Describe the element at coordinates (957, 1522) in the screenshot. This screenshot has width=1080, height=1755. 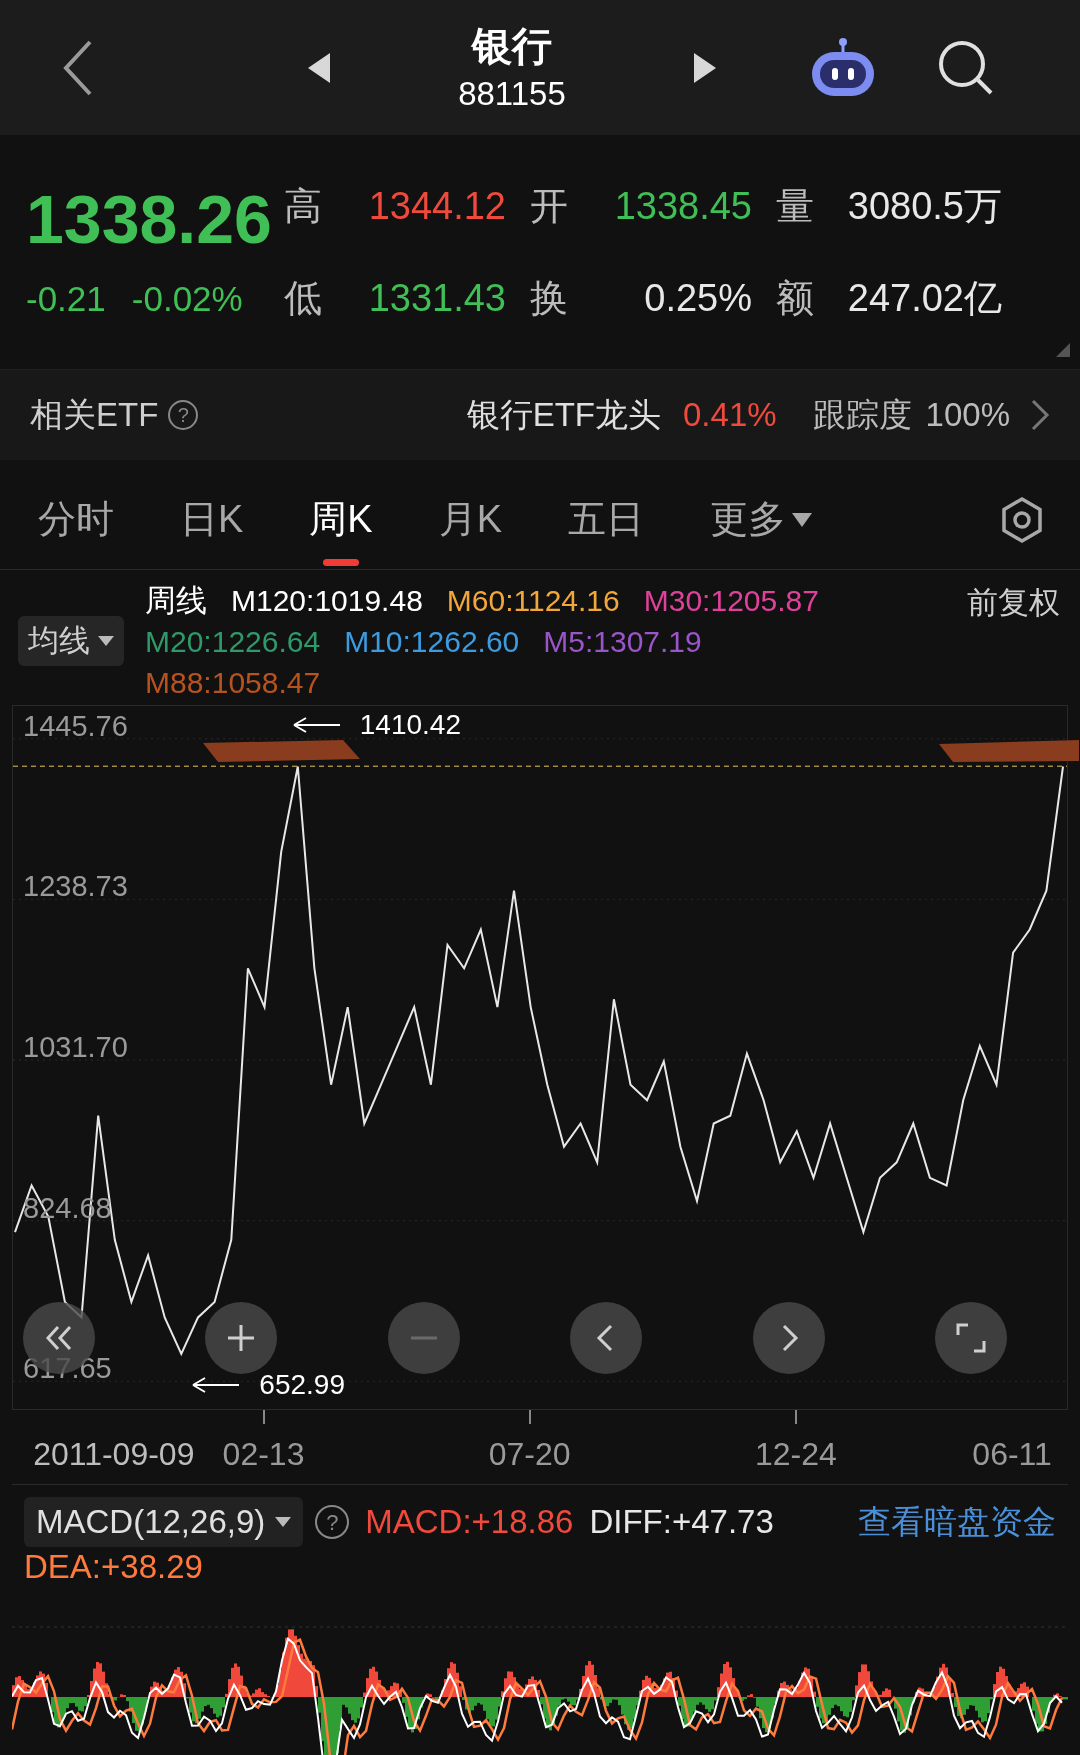
I see `dark-pool-link: 查看暗盘资金` at that location.